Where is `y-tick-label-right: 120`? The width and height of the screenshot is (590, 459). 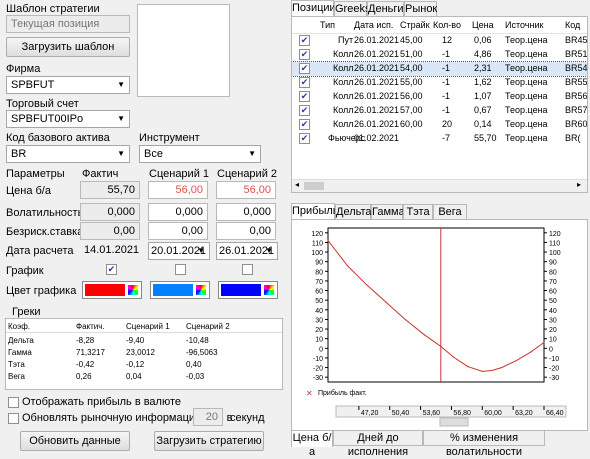
y-tick-label-right: 120 is located at coordinates (555, 234).